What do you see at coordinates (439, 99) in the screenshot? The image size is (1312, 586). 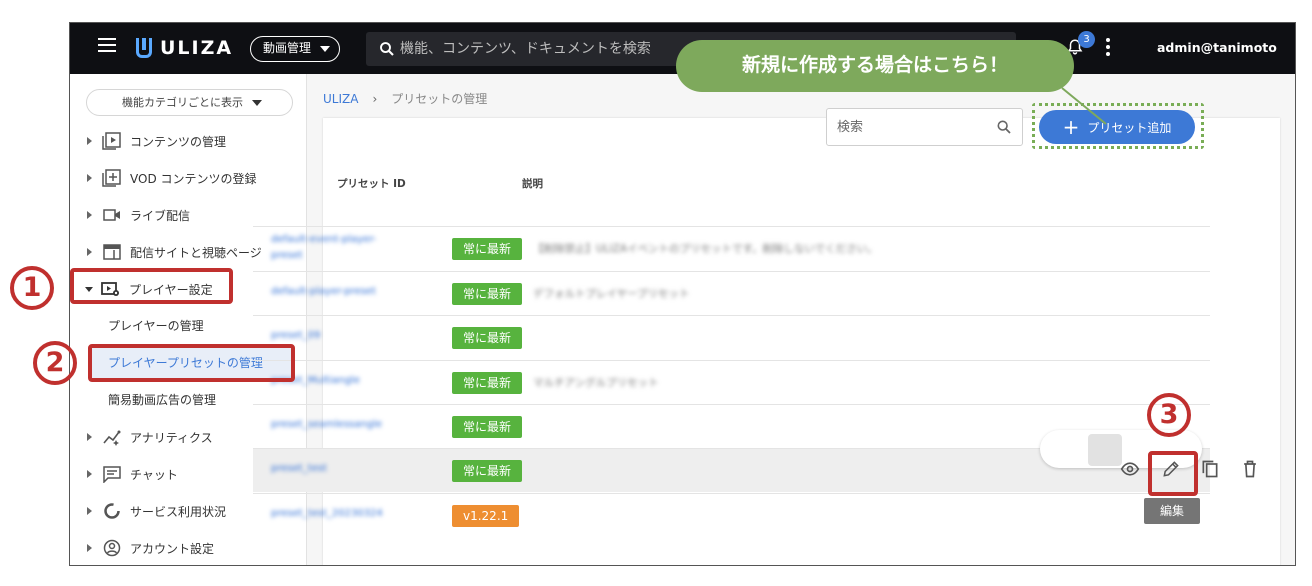 I see `breadcrumb-current: プリセットの管理` at bounding box center [439, 99].